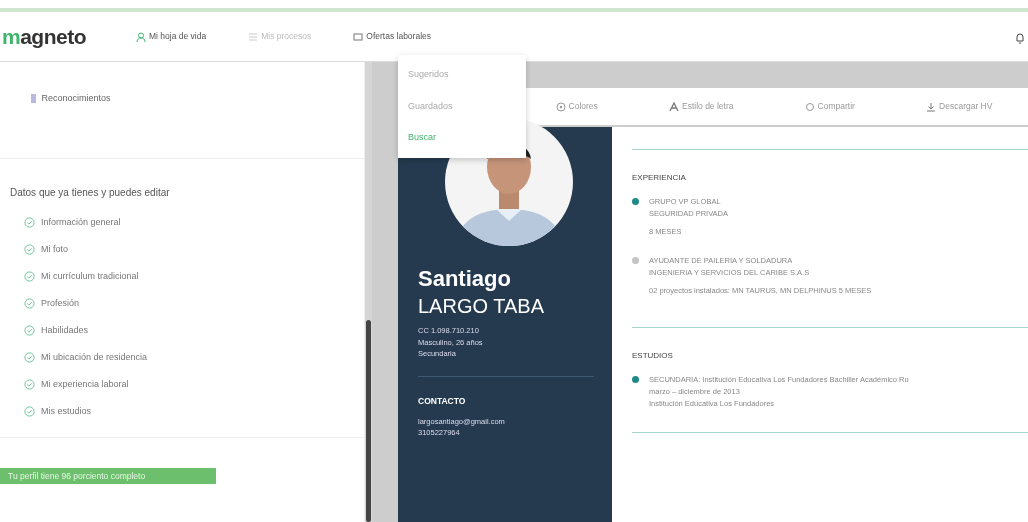  Describe the element at coordinates (90, 192) in the screenshot. I see `section-title: Datos que ya tienes y puedes editar` at that location.